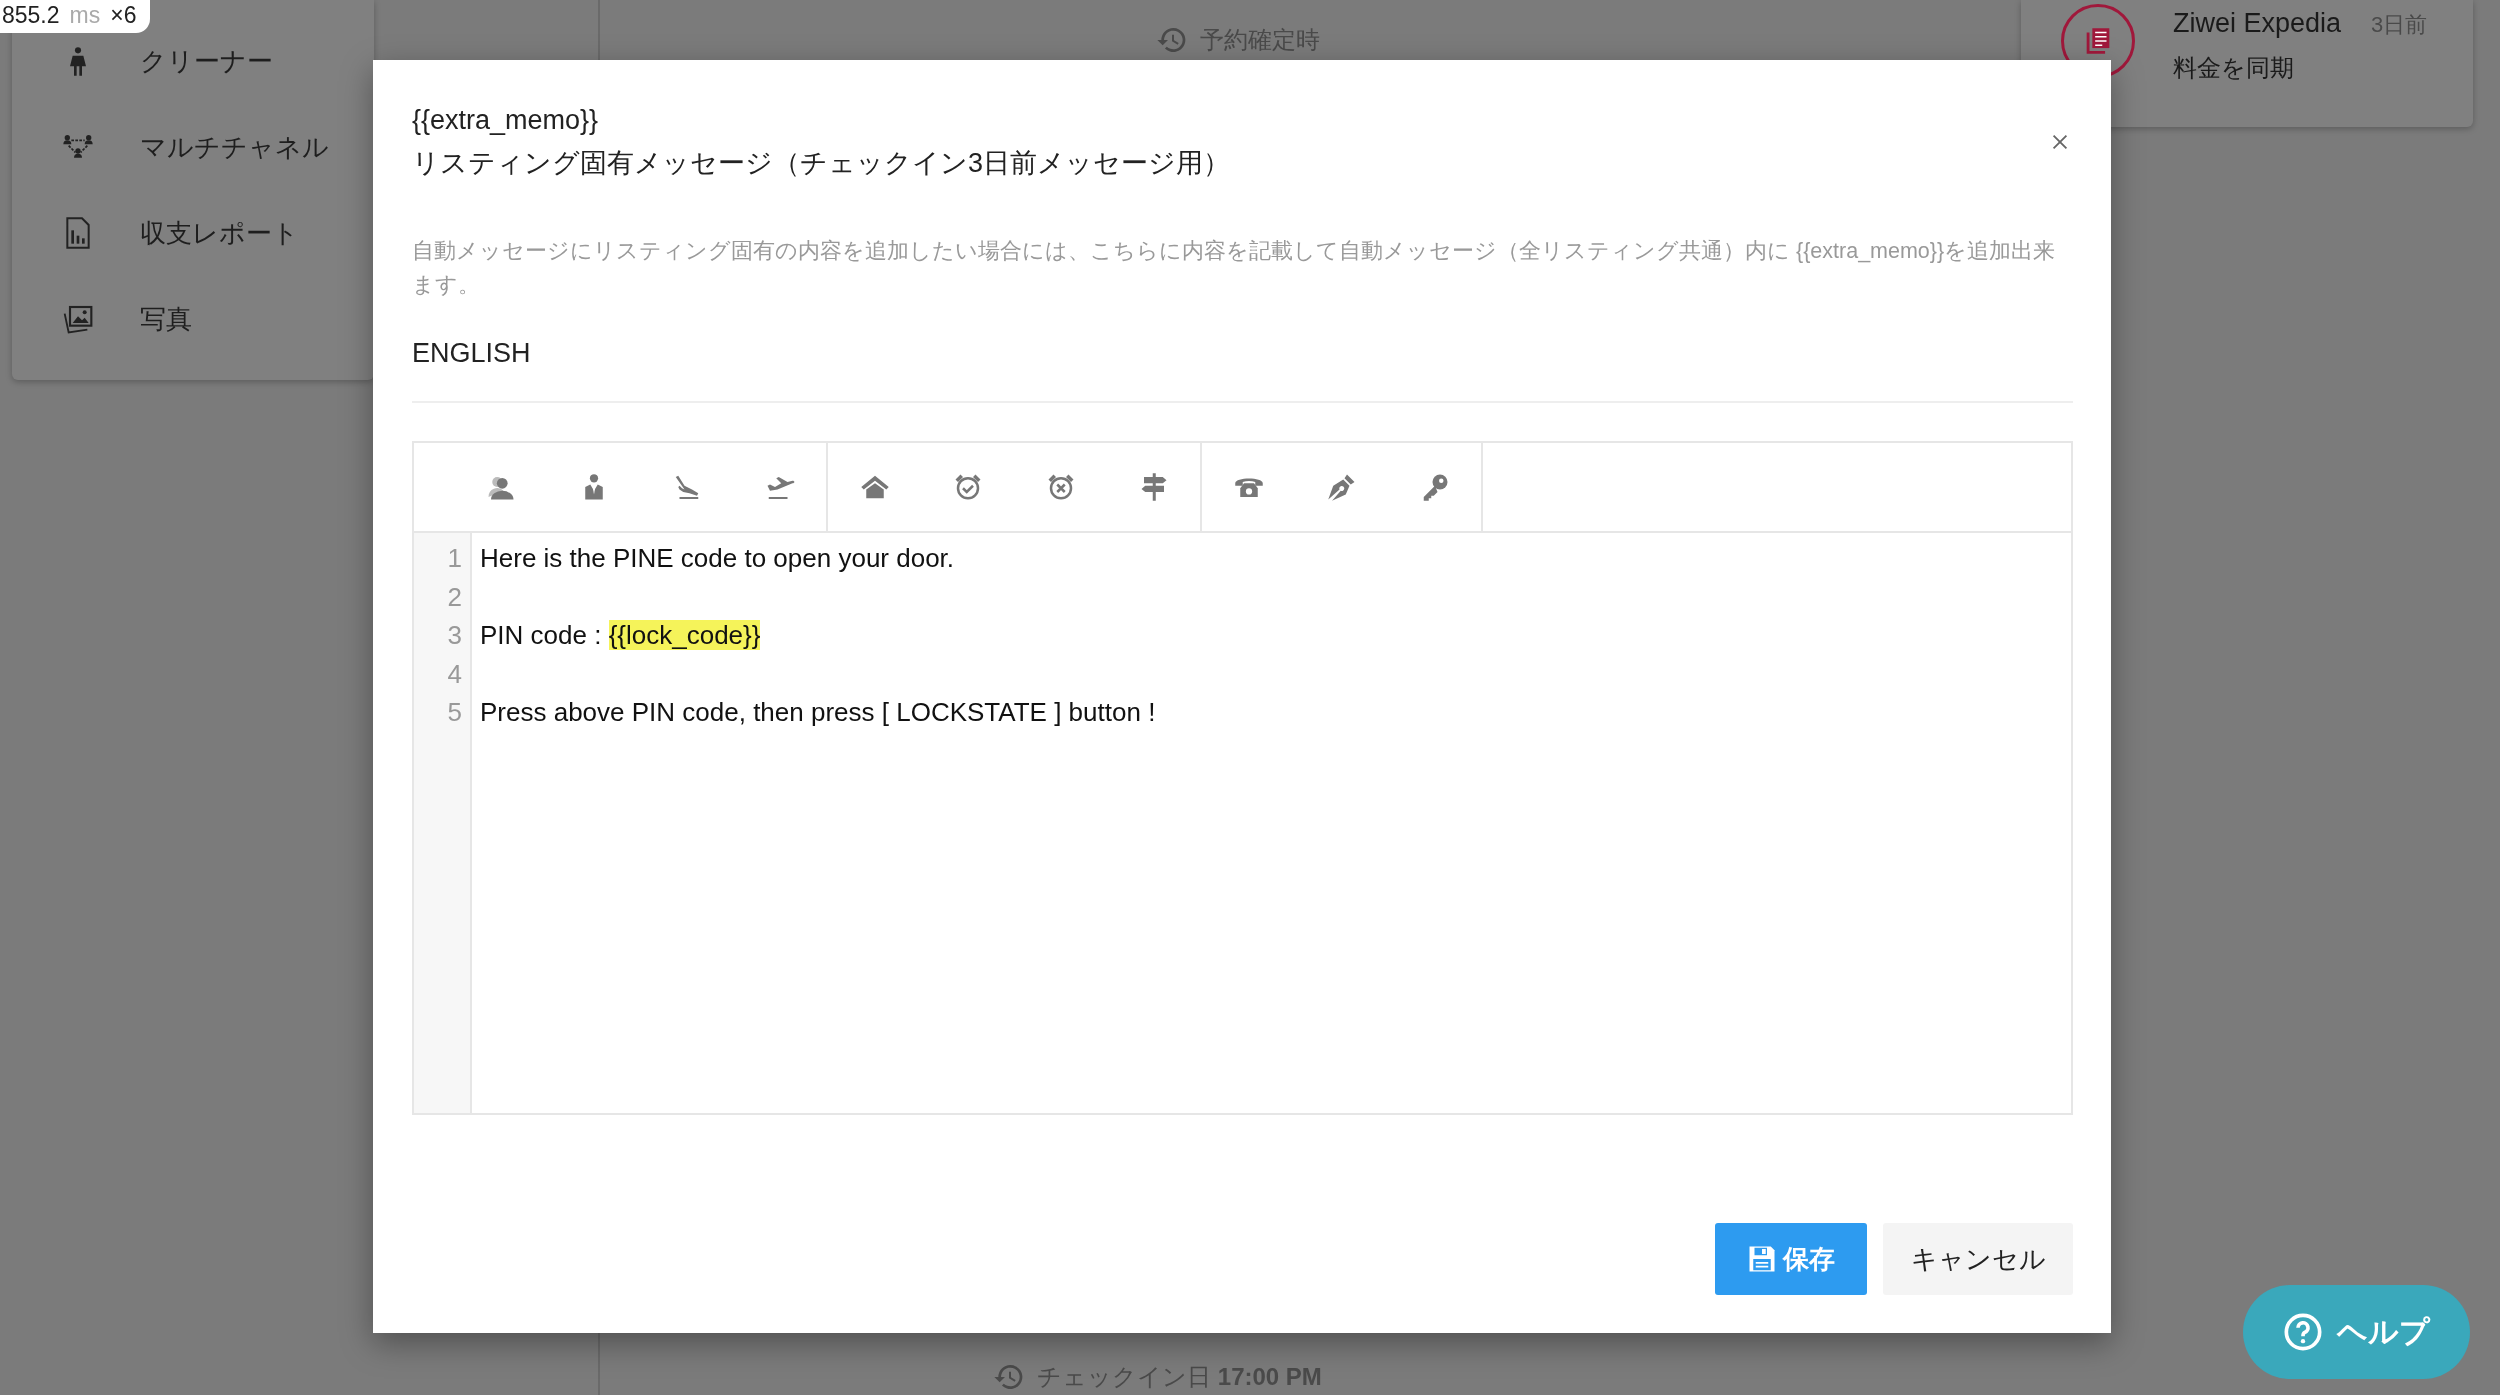 This screenshot has height=1395, width=2500. What do you see at coordinates (717, 558) in the screenshot?
I see `code-text: Here is the PINE code to open your door.` at bounding box center [717, 558].